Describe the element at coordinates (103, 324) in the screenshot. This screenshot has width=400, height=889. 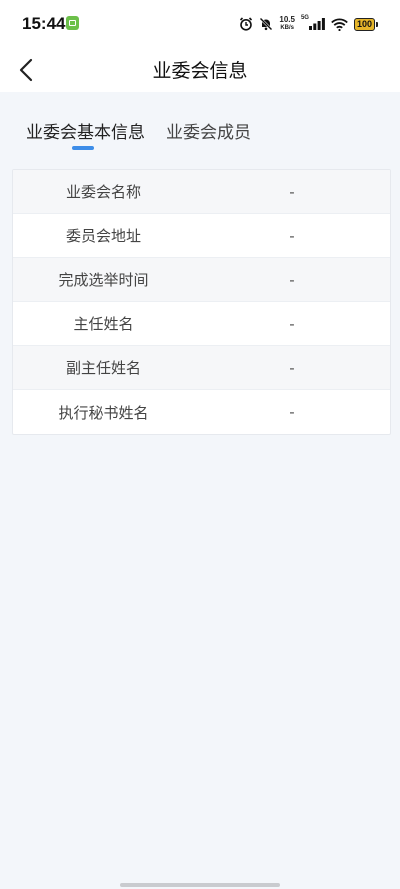
I see `row-label: 主任姓名` at that location.